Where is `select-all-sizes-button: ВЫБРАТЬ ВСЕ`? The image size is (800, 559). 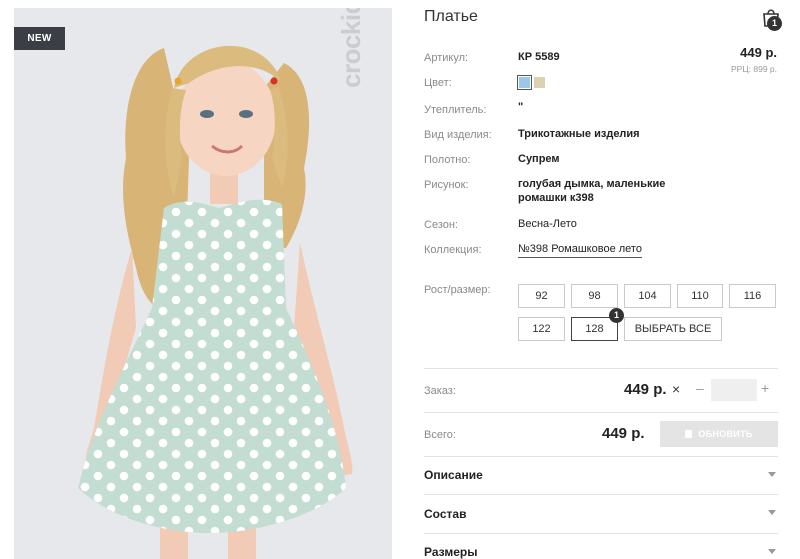
select-all-sizes-button: ВЫБРАТЬ ВСЕ is located at coordinates (673, 329).